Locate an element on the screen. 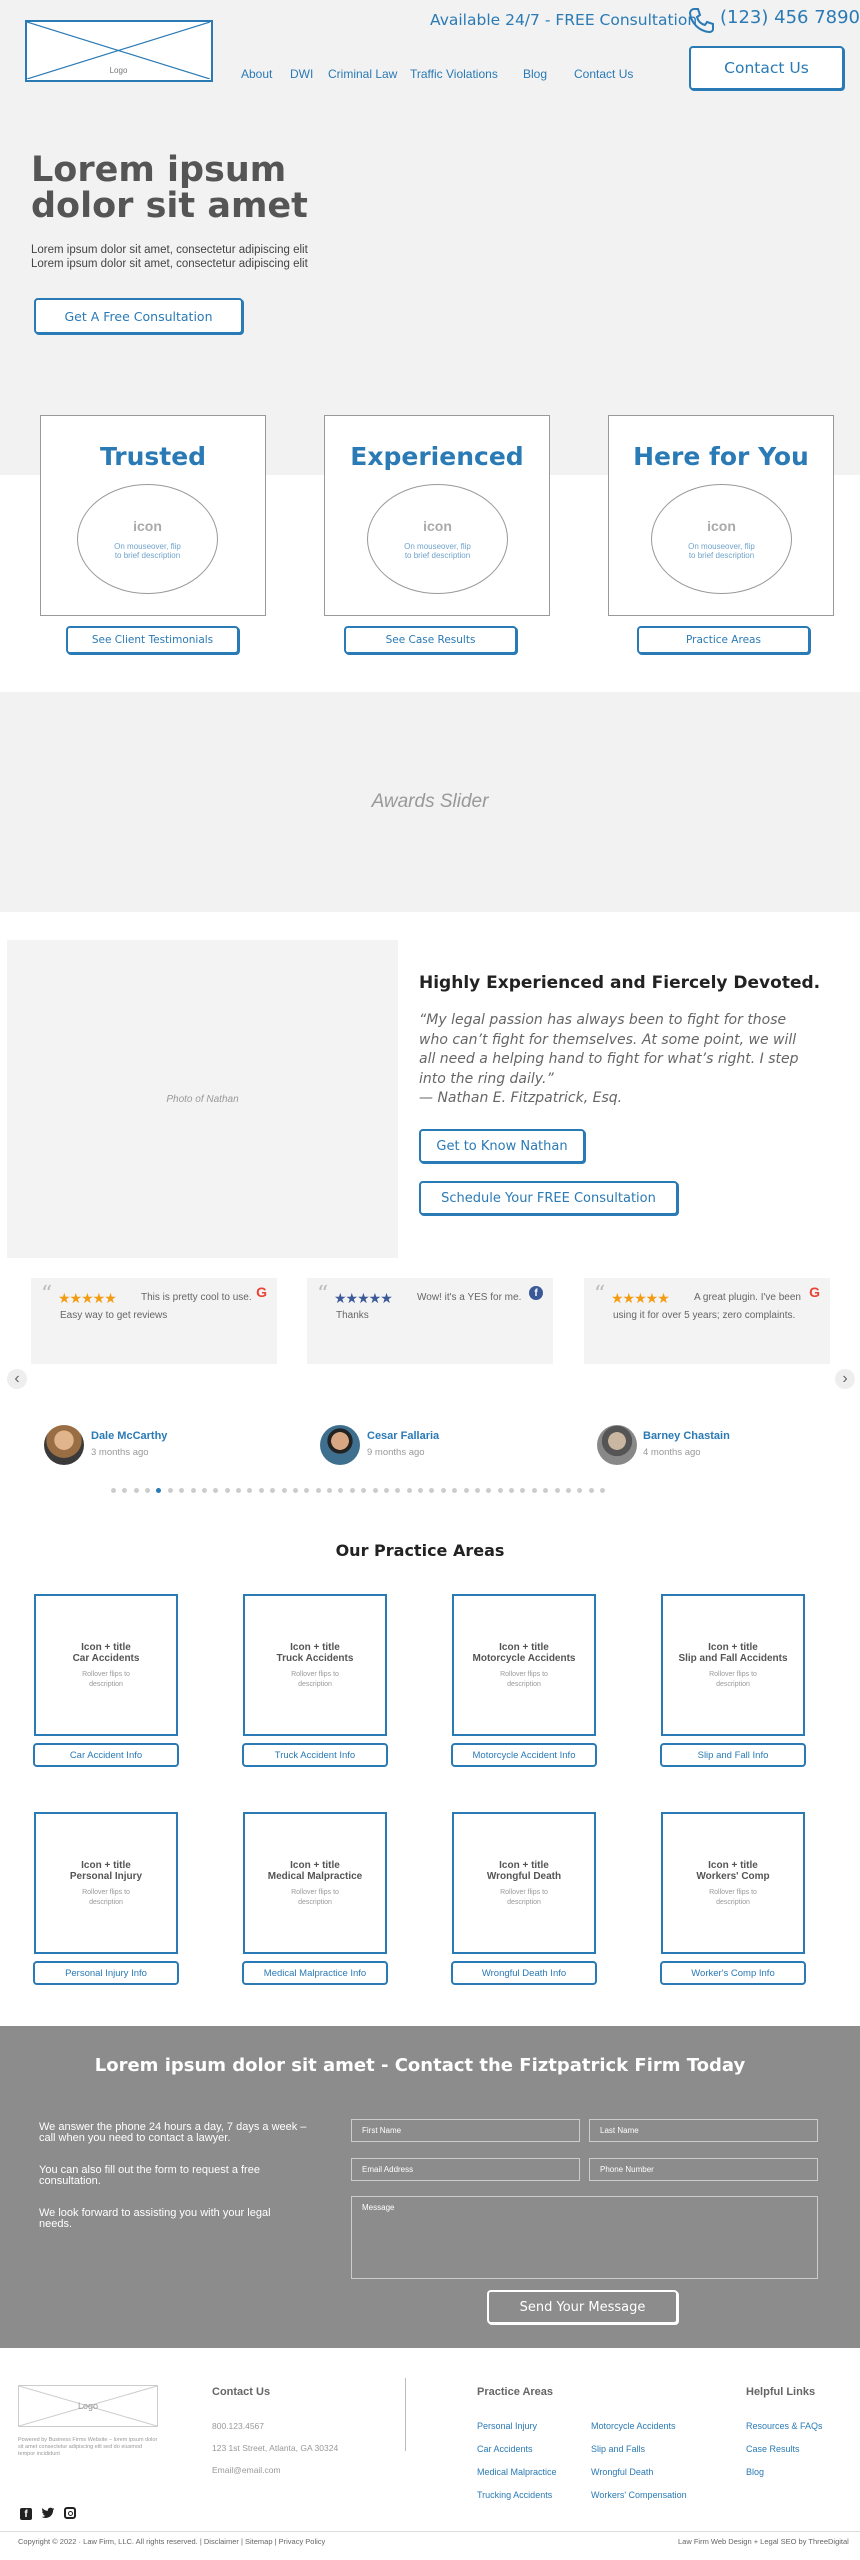 The image size is (860, 2560). practice-info-button: Wrongful Death Info is located at coordinates (524, 1973).